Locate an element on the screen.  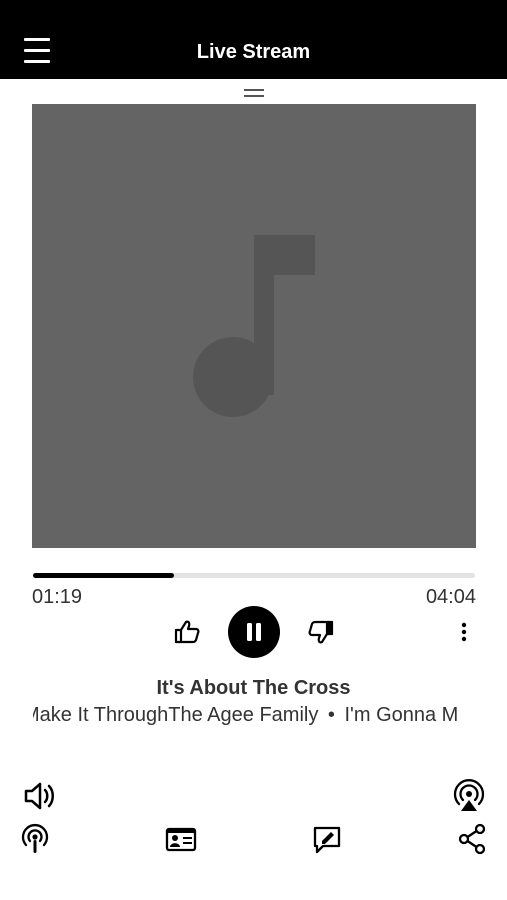
thumbs-up-icon is located at coordinates (187, 632).